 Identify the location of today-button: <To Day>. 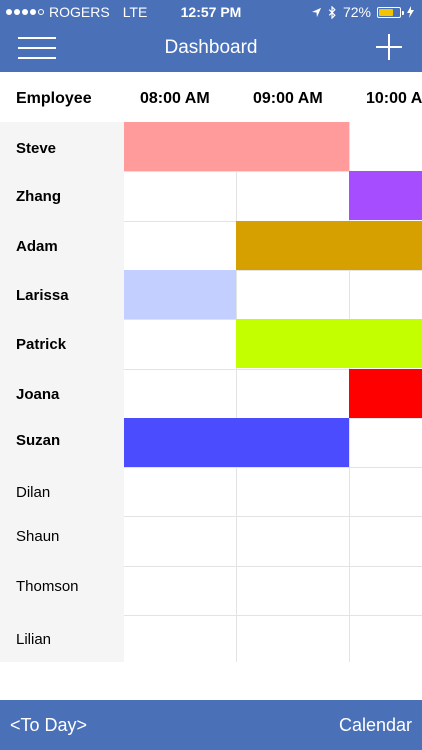
(48, 725).